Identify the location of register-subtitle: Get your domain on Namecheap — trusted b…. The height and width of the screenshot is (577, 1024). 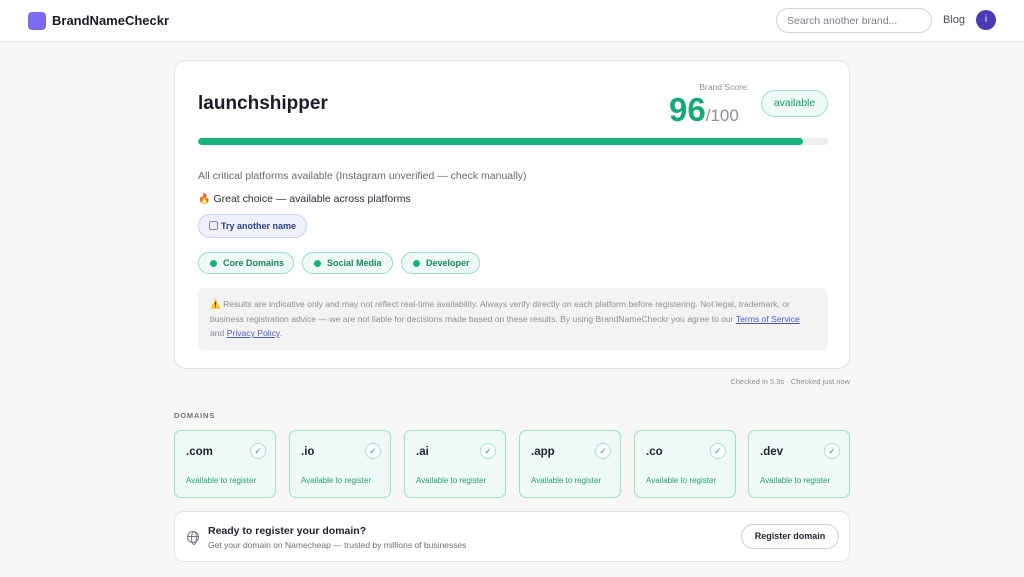
(337, 545).